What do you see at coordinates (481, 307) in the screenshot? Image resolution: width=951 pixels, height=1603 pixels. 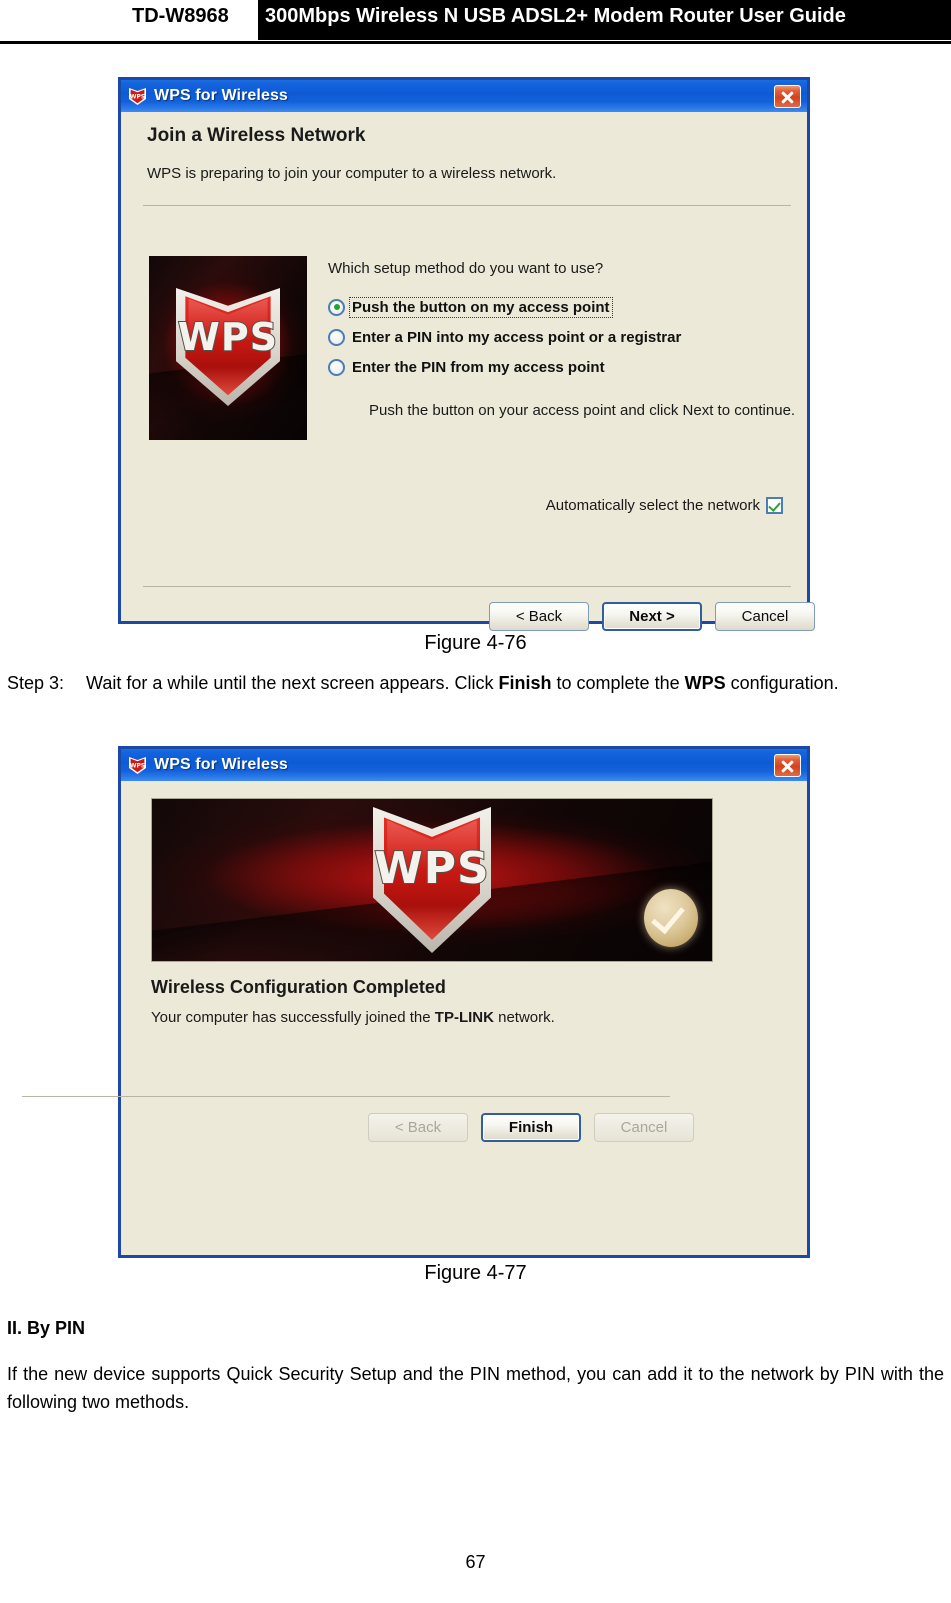 I see `radio-option-label: Push the button on my access point` at bounding box center [481, 307].